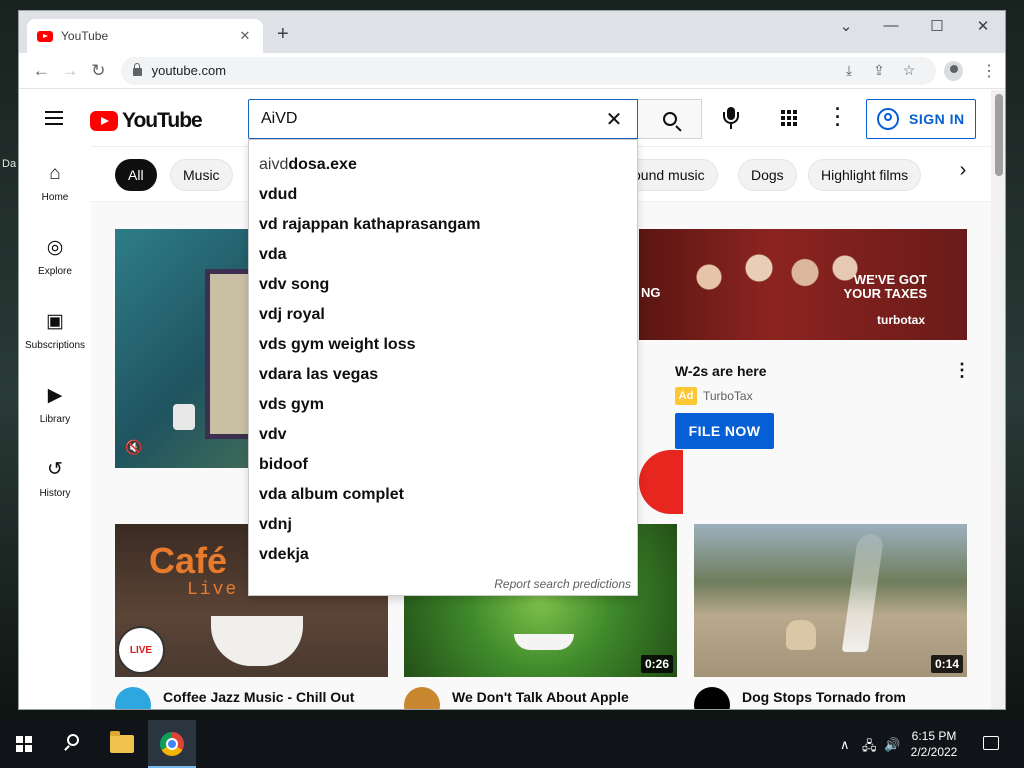  Describe the element at coordinates (443, 435) in the screenshot. I see `suggestion-item: vdv` at that location.